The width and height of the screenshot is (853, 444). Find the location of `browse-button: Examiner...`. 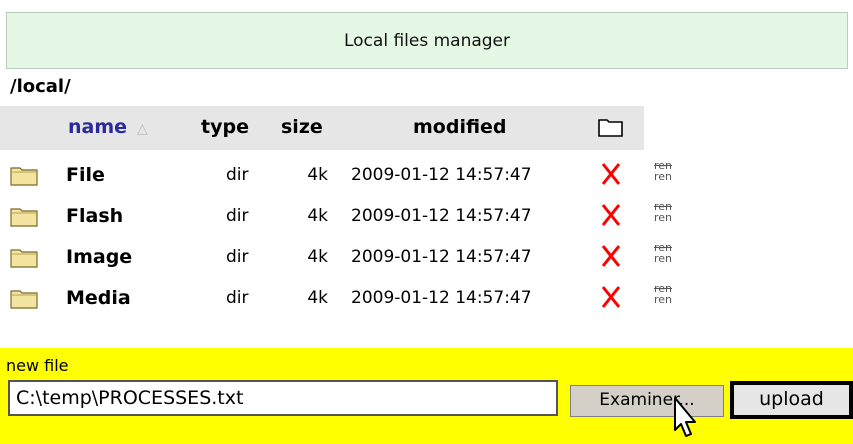

browse-button: Examiner... is located at coordinates (647, 401).